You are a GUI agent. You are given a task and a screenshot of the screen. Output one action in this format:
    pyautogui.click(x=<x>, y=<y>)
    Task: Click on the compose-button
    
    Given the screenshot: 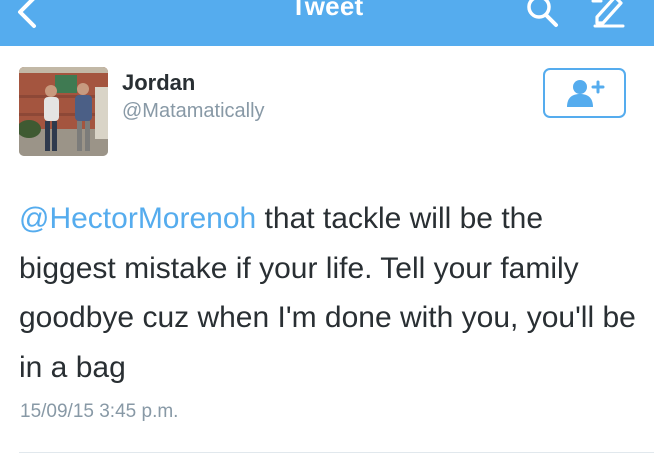 What is the action you would take?
    pyautogui.click(x=608, y=15)
    